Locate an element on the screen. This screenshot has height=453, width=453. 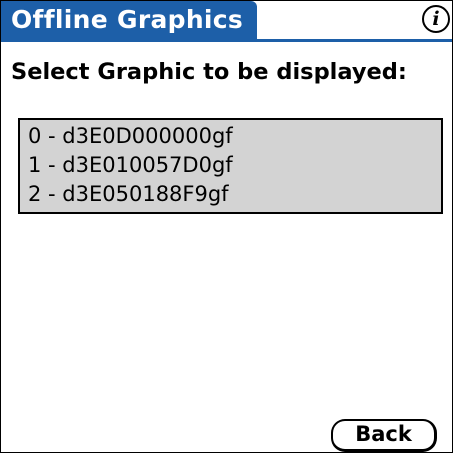
app-title: Offline Graphics is located at coordinates (127, 19).